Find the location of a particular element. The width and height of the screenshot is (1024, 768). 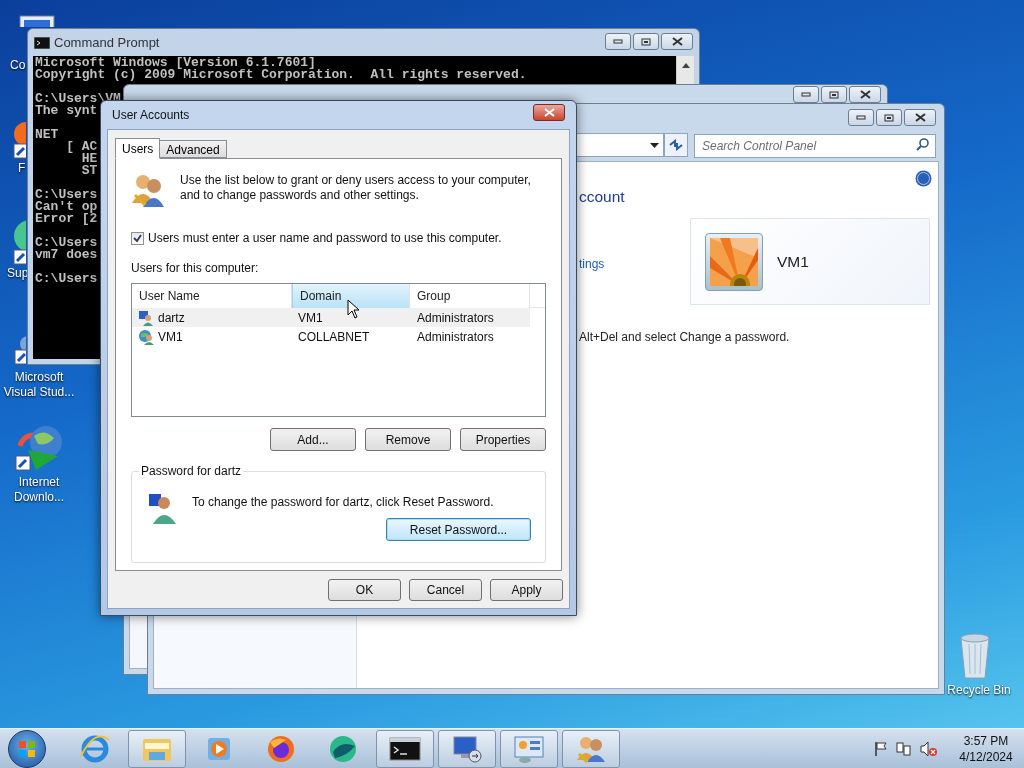

console-line: The synt is located at coordinates (66, 111).